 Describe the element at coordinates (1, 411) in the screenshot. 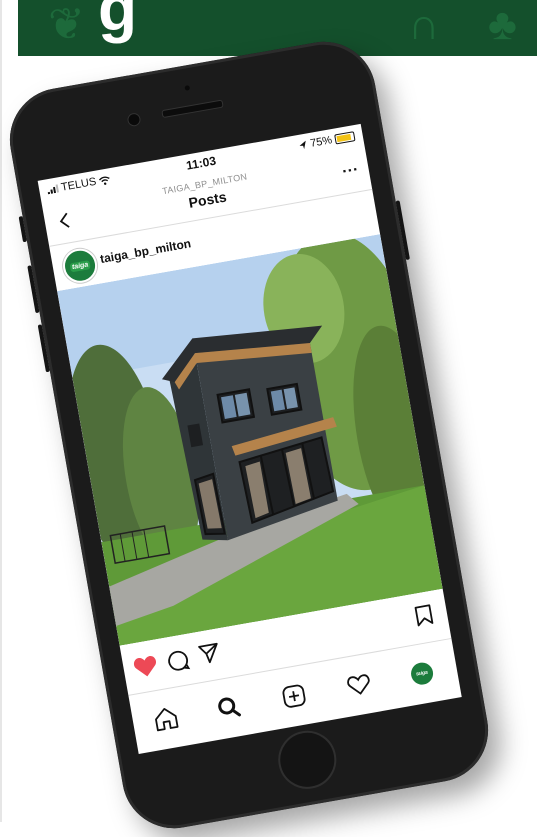

I see `page-edge` at that location.